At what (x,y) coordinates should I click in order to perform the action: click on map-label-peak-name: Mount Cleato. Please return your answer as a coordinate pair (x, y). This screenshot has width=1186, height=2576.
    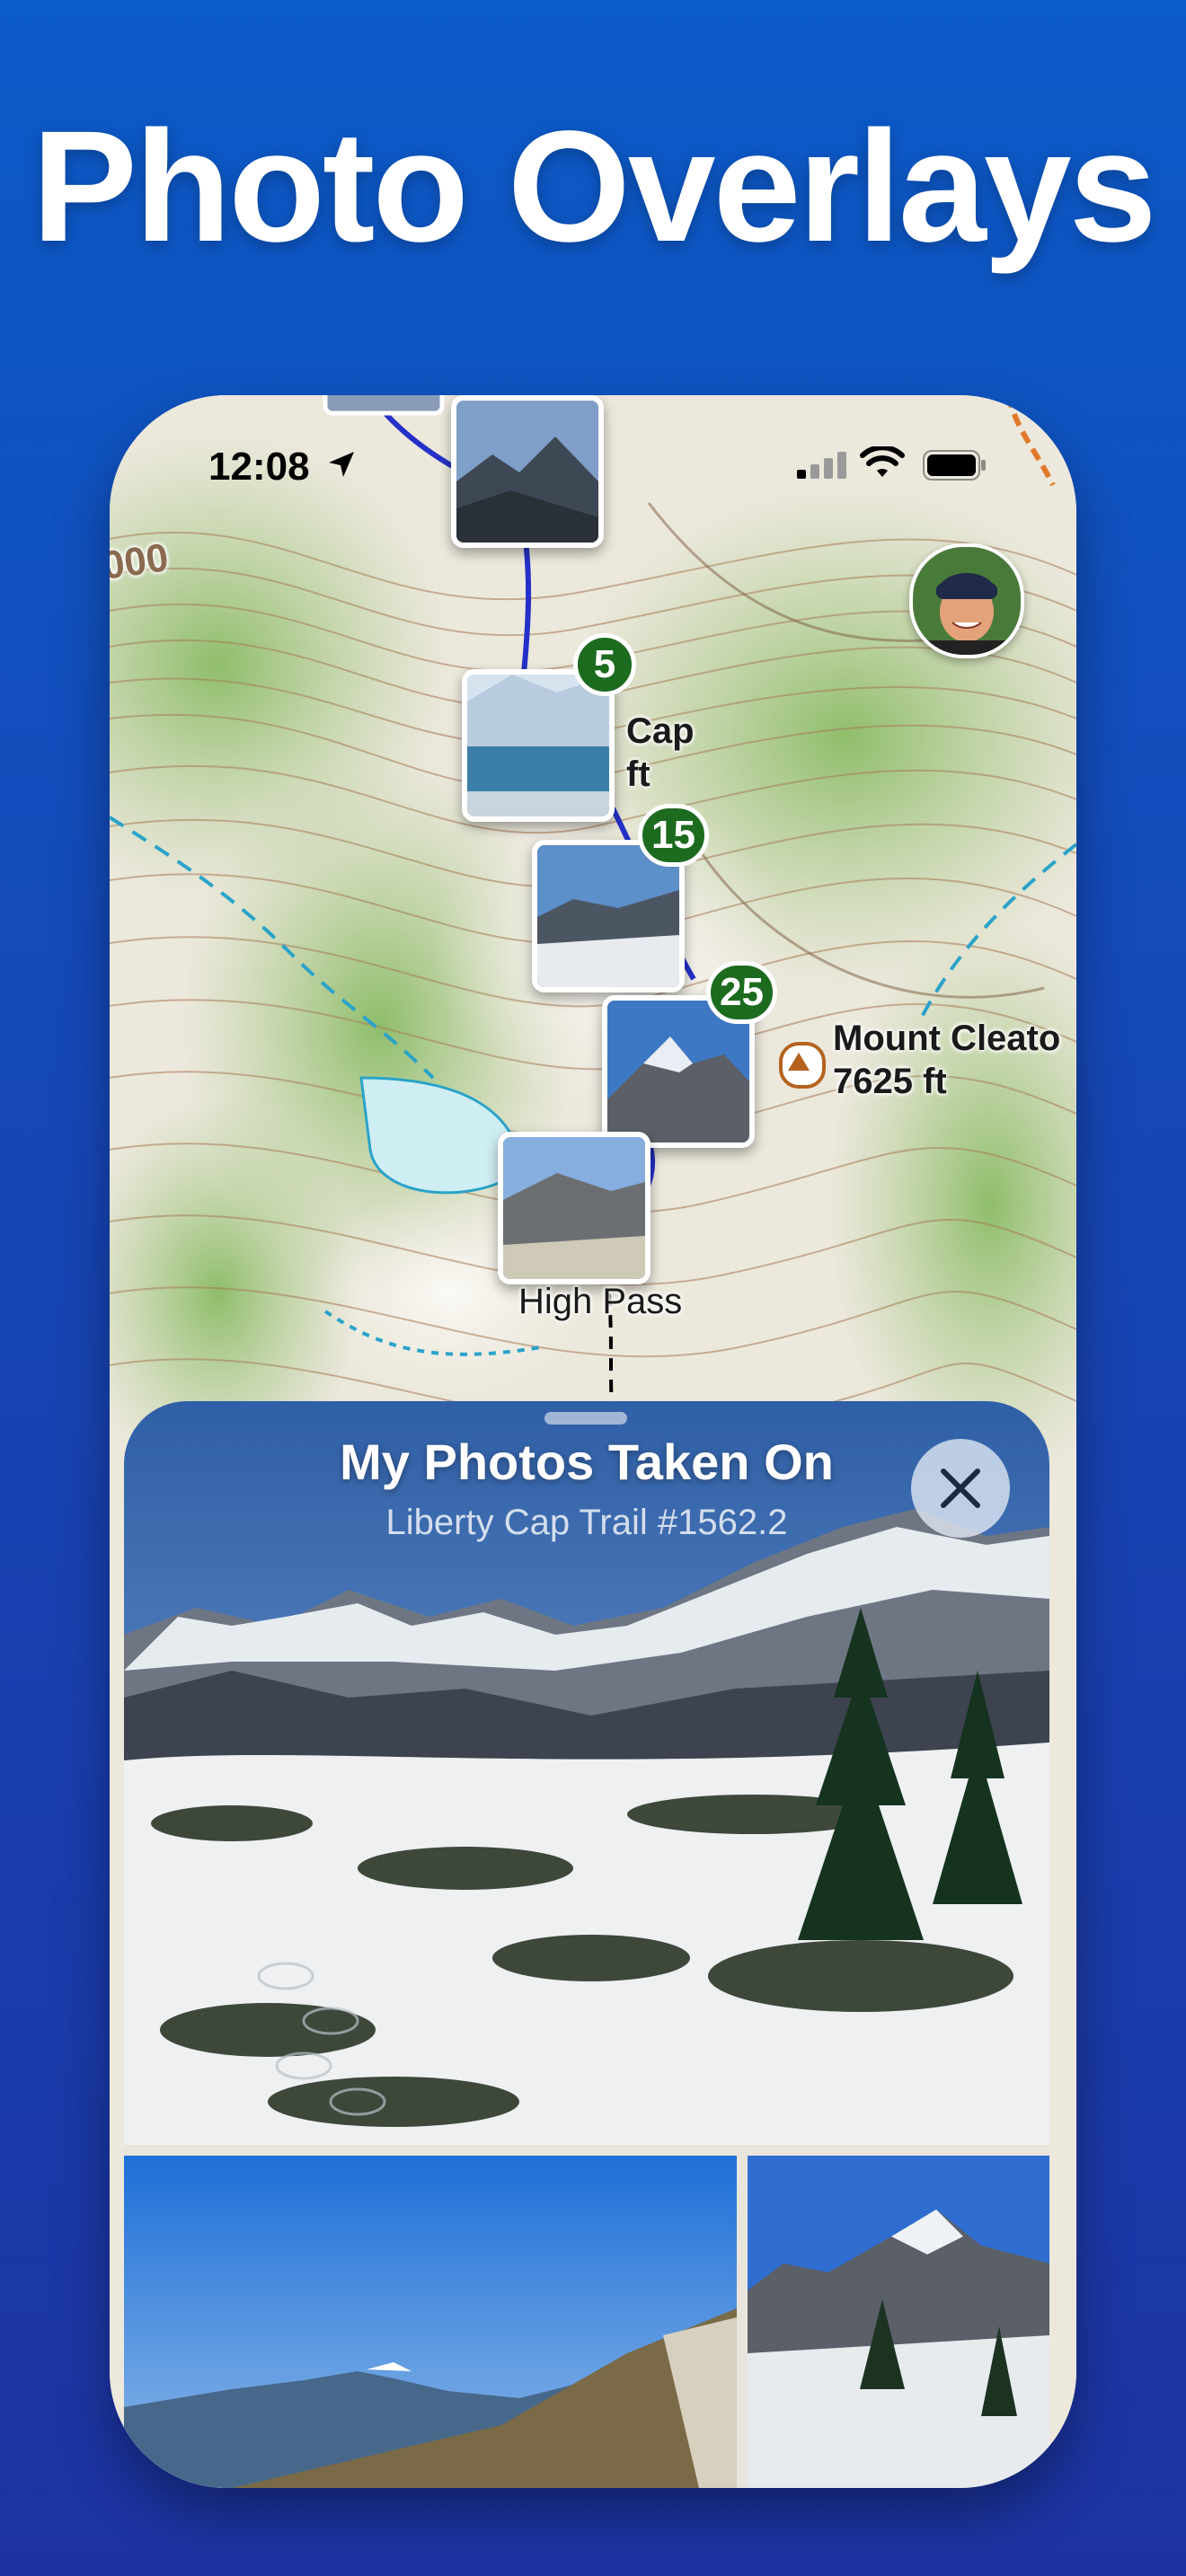
    Looking at the image, I should click on (947, 1038).